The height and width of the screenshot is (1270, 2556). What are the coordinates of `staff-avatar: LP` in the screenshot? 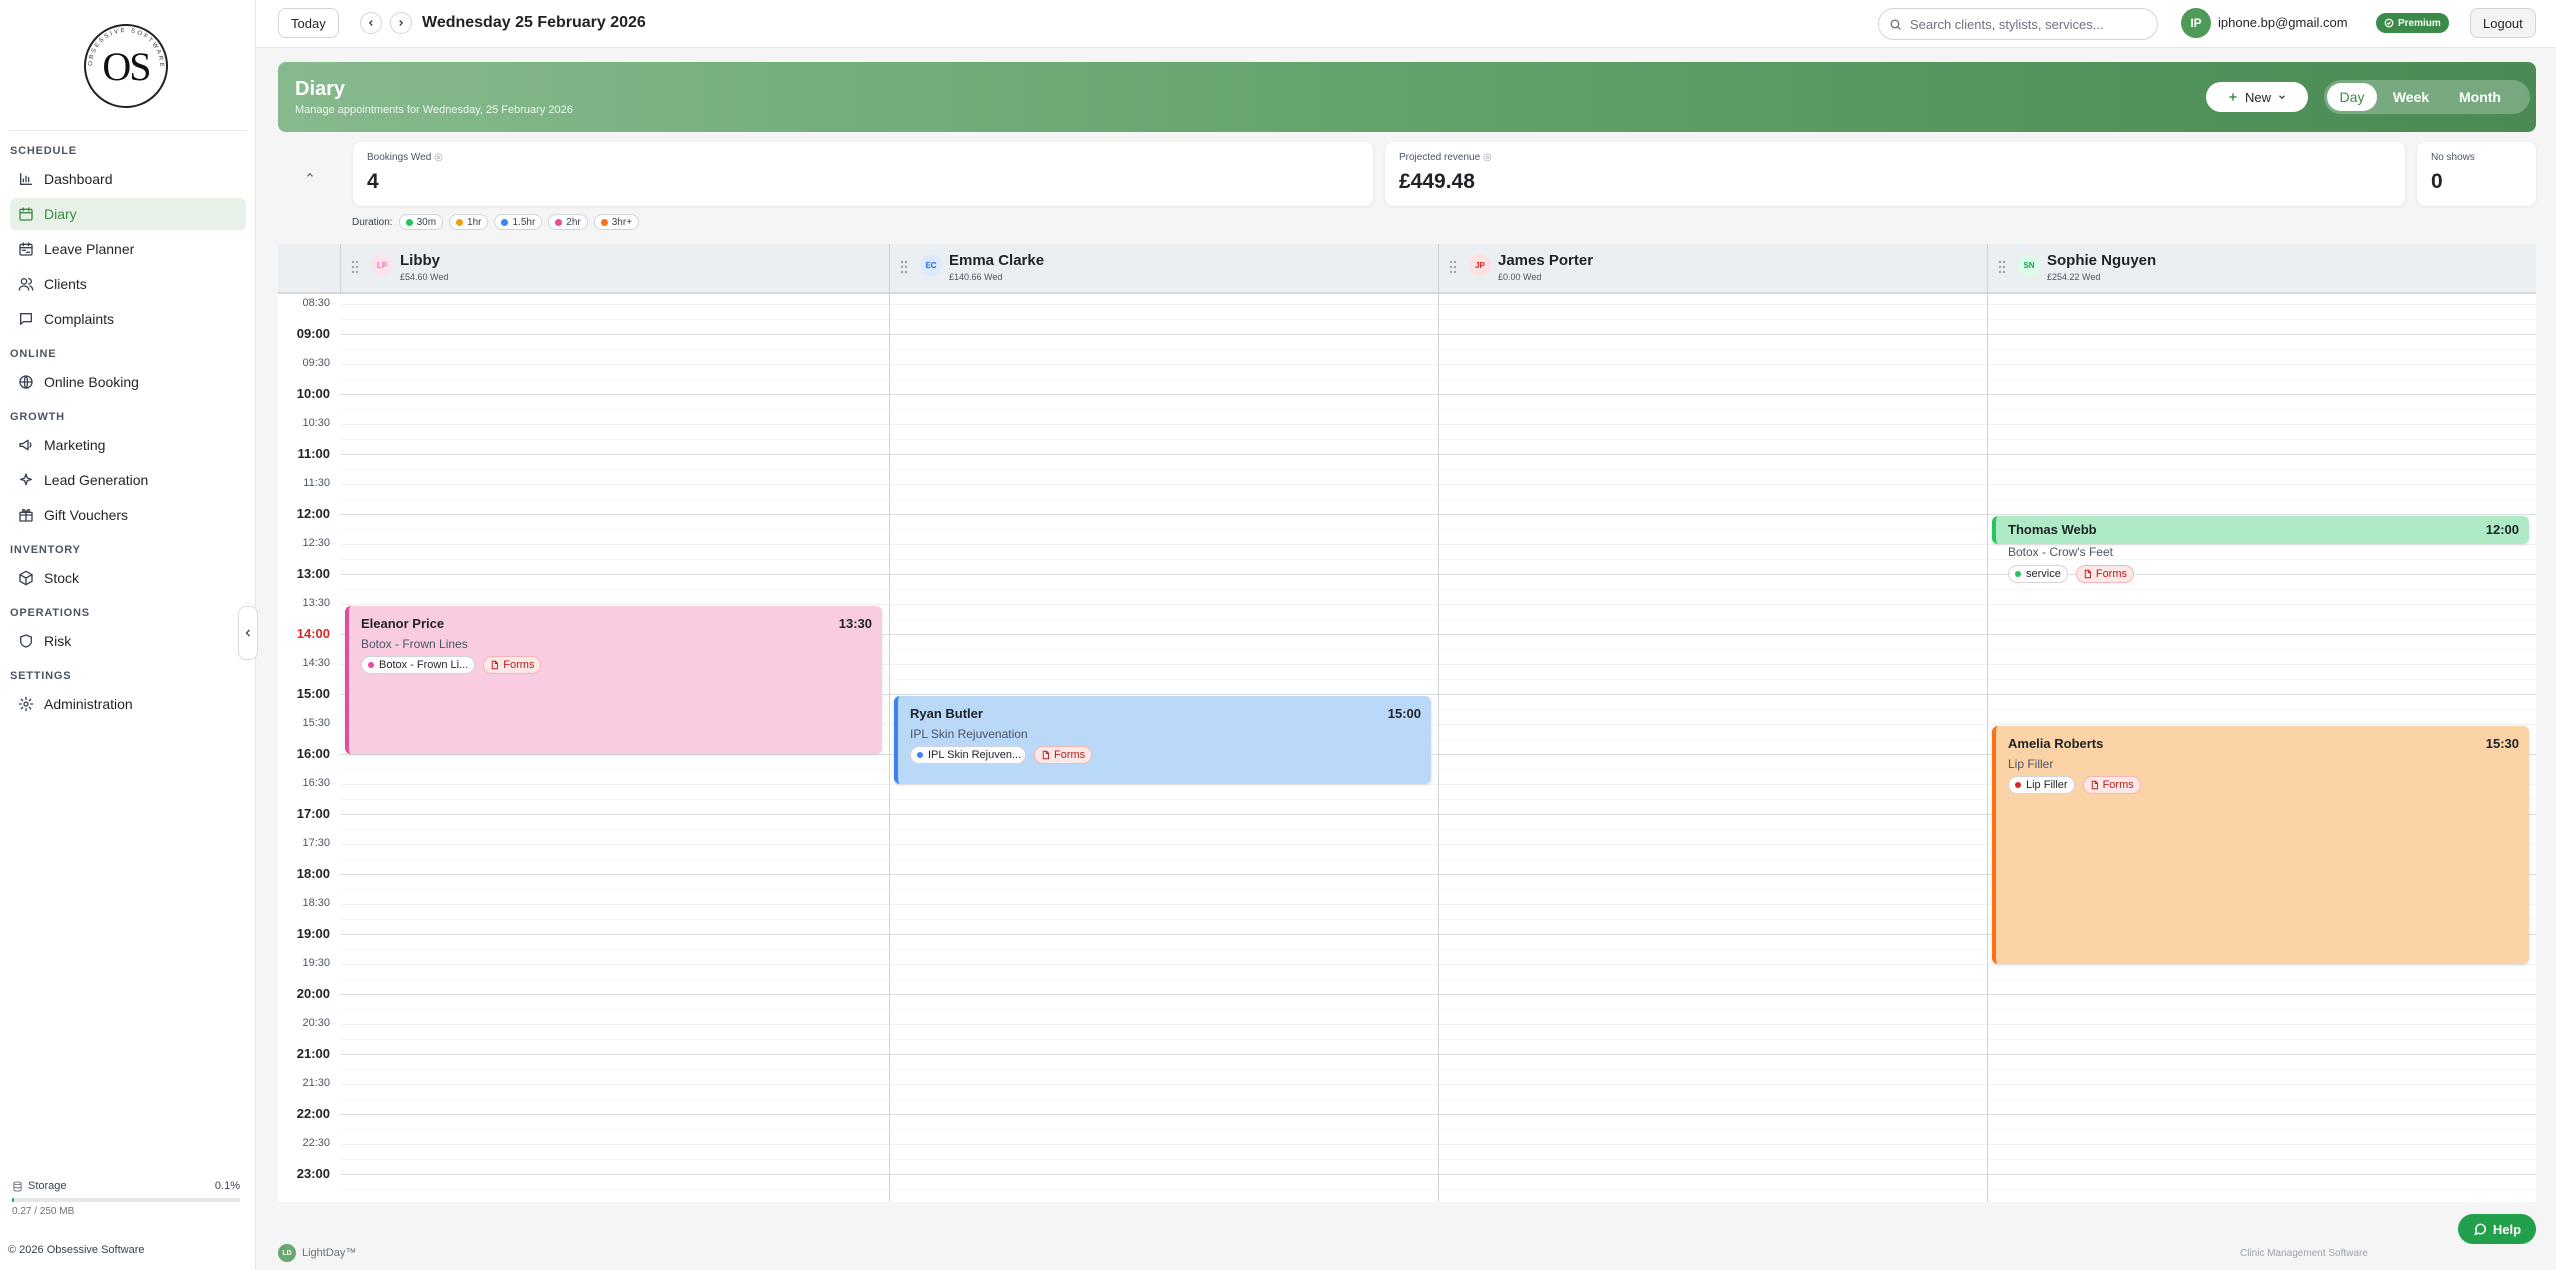 It's located at (382, 265).